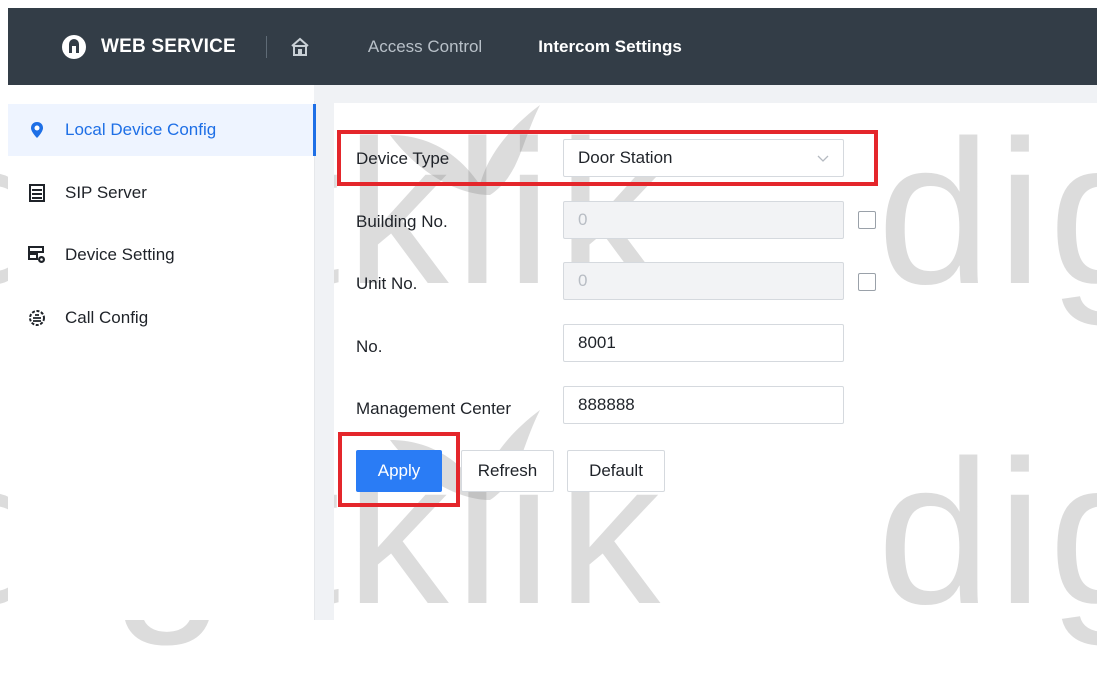 This screenshot has height=679, width=1097. I want to click on no-input: 8001, so click(703, 343).